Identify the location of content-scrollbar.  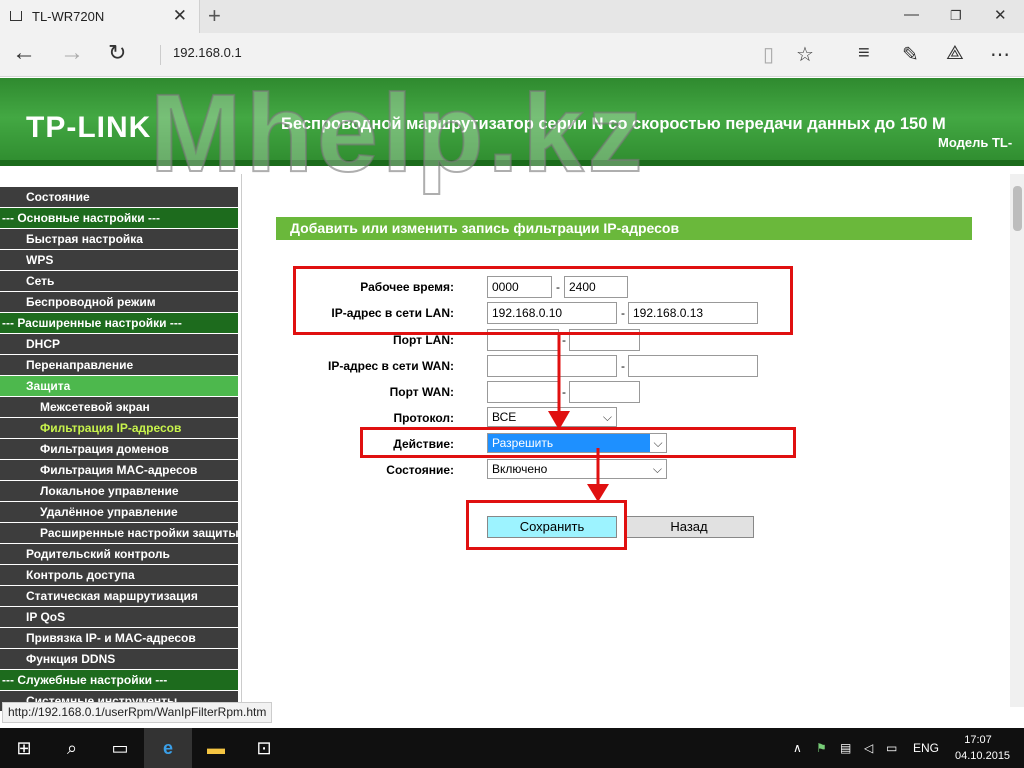
(1017, 440).